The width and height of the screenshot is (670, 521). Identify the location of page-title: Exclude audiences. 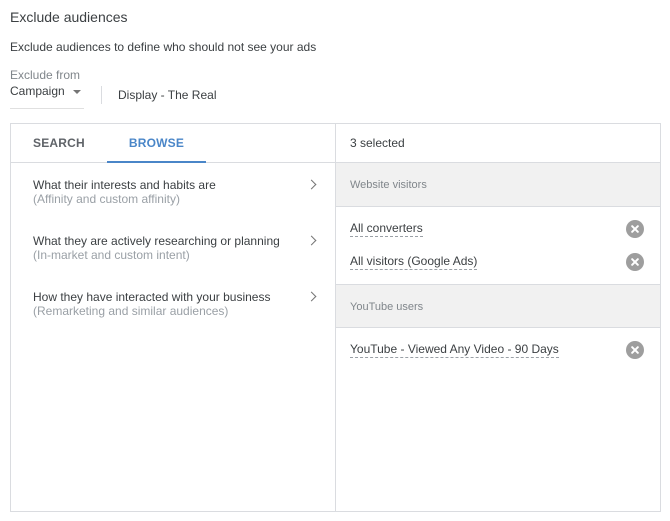
(69, 17).